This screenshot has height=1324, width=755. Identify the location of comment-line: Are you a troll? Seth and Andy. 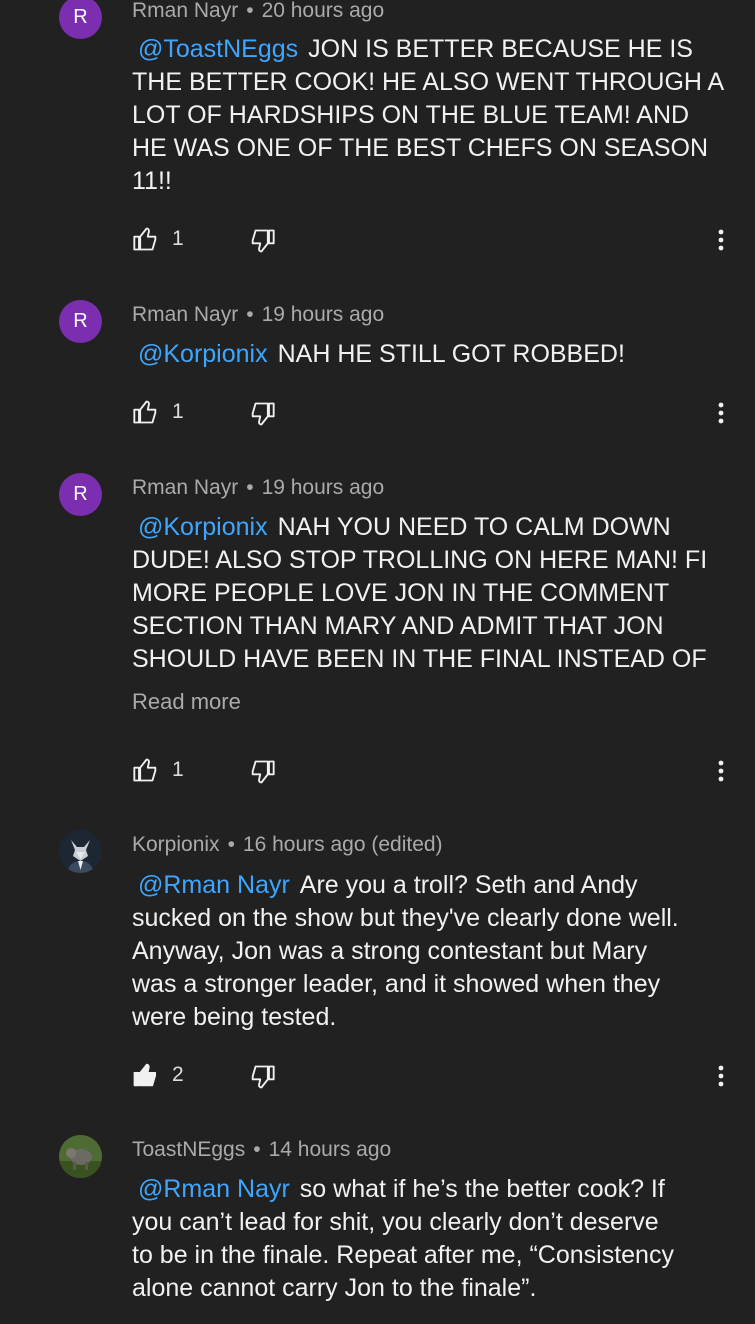
(468, 885).